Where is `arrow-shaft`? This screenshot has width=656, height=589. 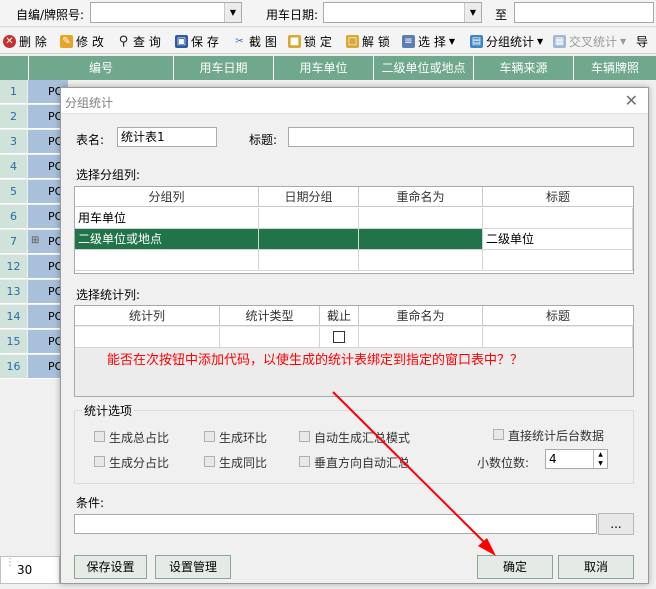
arrow-shaft is located at coordinates (411, 470).